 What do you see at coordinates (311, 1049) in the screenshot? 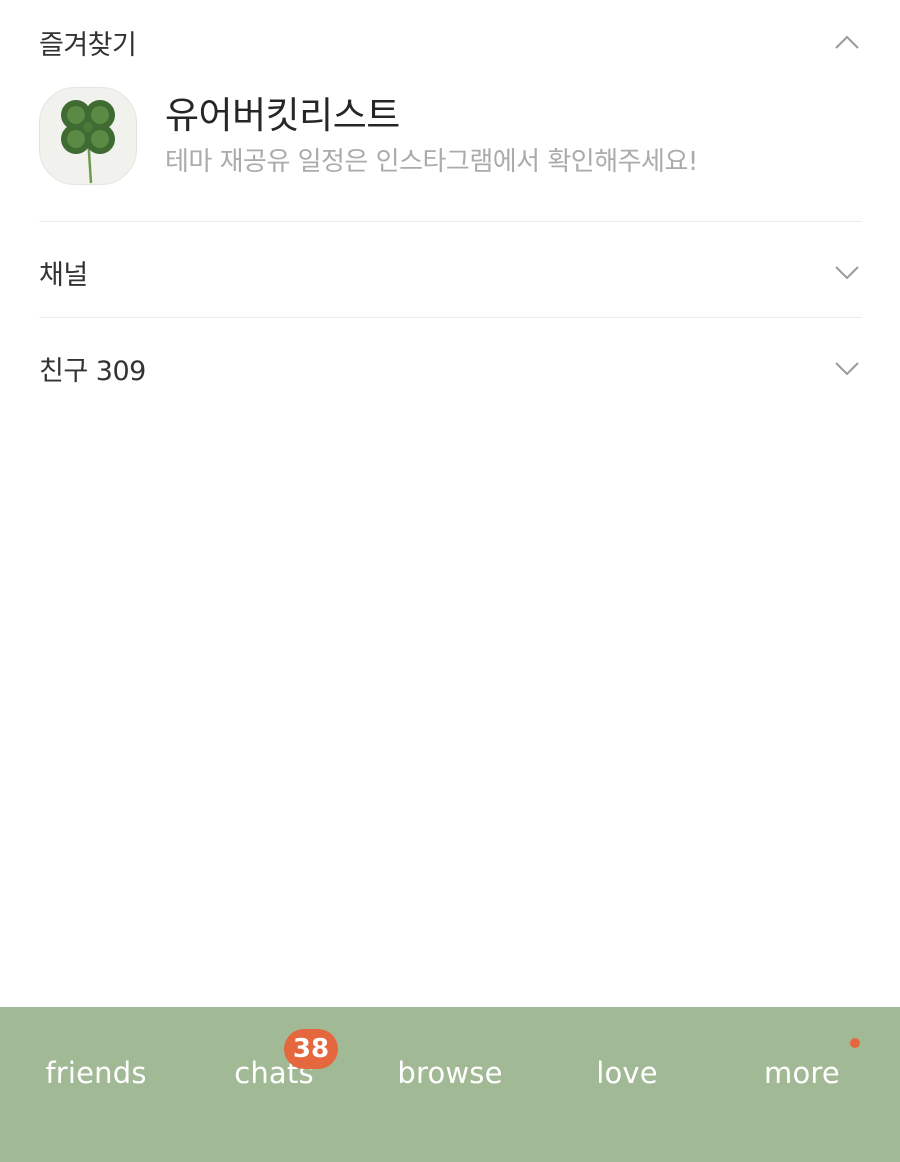
I see `chats-unread-badge: 38` at bounding box center [311, 1049].